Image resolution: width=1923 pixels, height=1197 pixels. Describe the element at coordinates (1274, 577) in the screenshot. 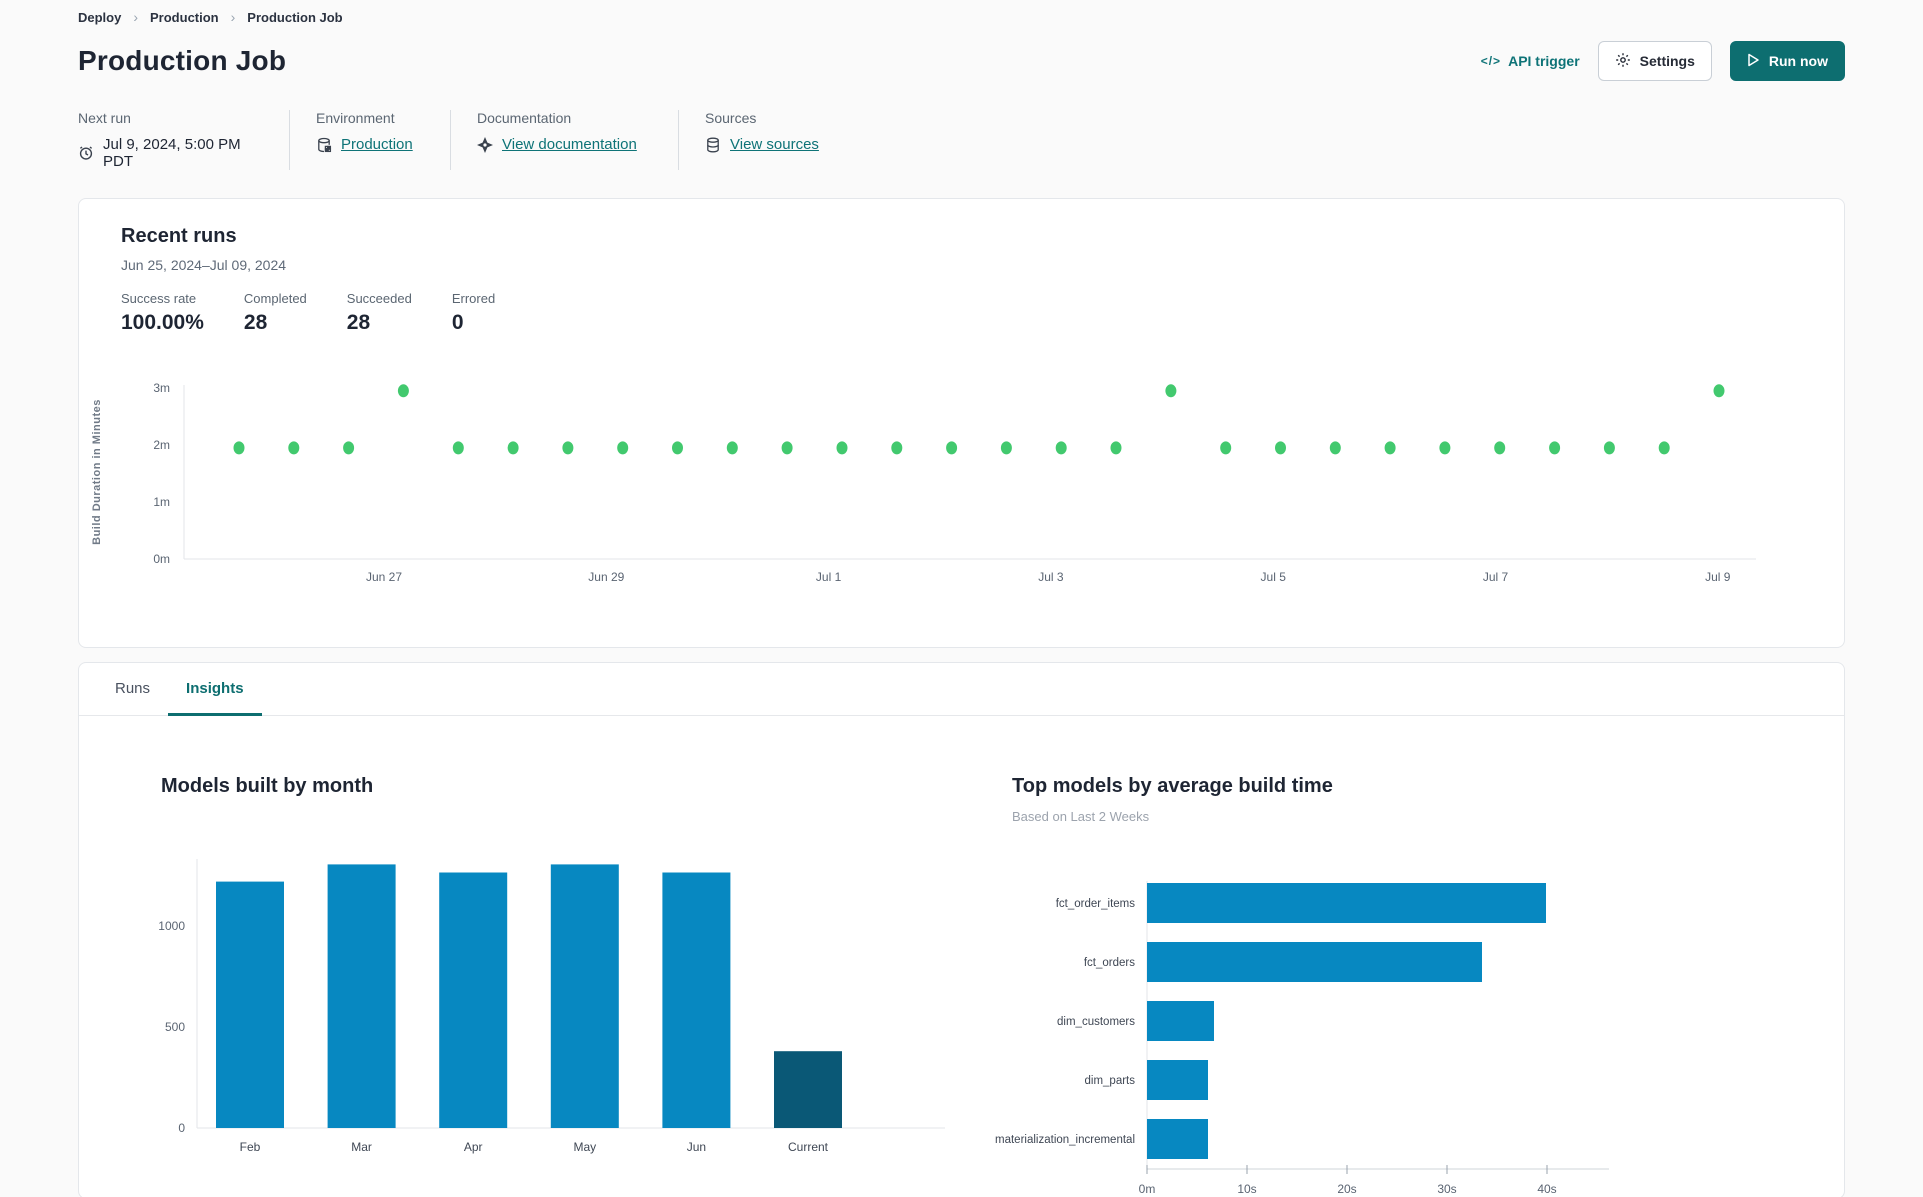

I see `svg-text: Jul 5` at that location.